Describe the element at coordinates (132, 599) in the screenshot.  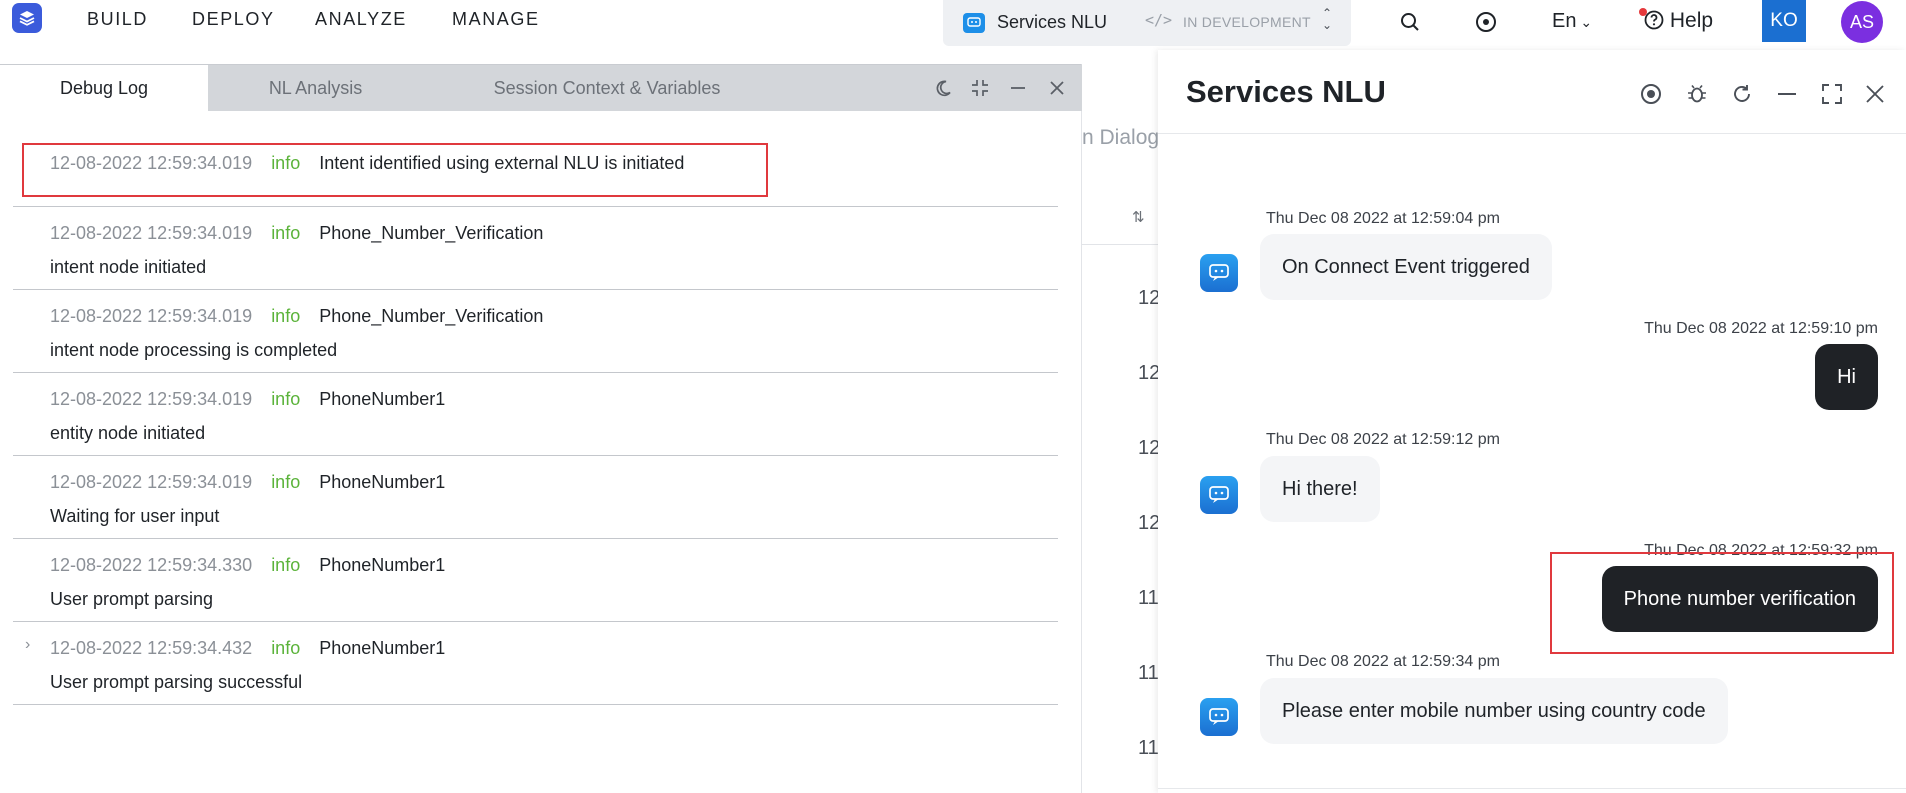
I see `log-detail: User prompt parsing` at that location.